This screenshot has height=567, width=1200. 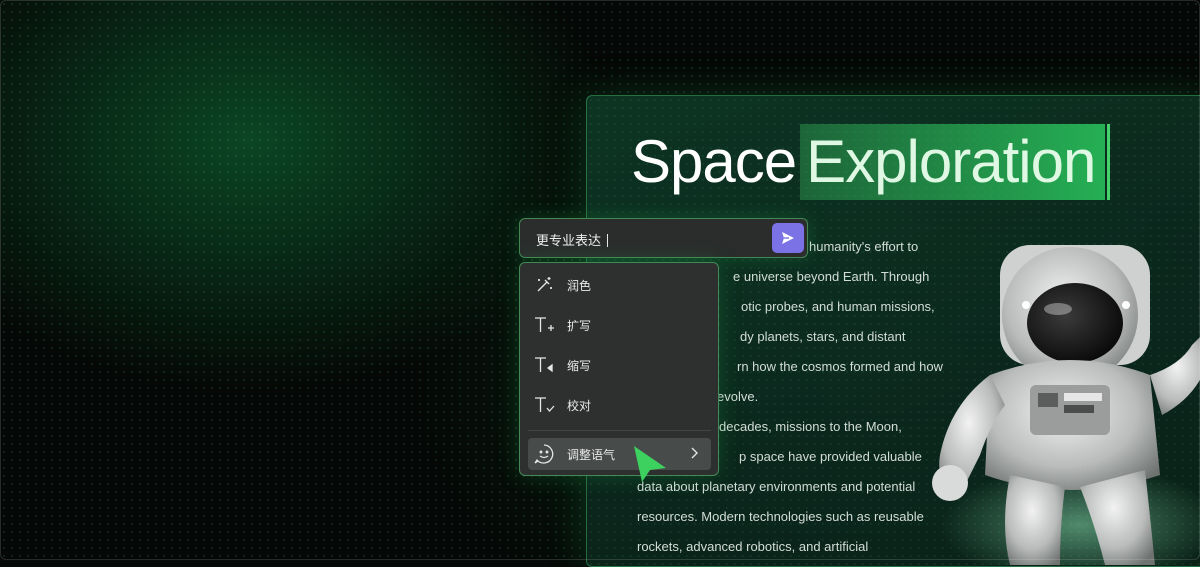 What do you see at coordinates (1109, 162) in the screenshot?
I see `text-caret` at bounding box center [1109, 162].